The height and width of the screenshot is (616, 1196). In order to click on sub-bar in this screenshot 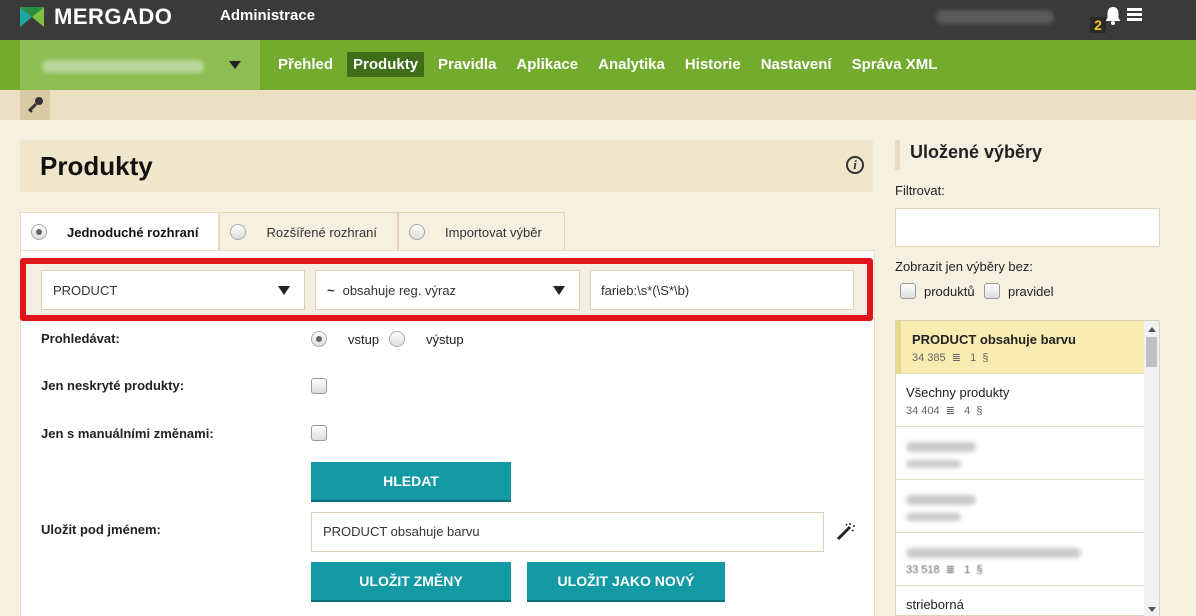, I will do `click(598, 105)`.